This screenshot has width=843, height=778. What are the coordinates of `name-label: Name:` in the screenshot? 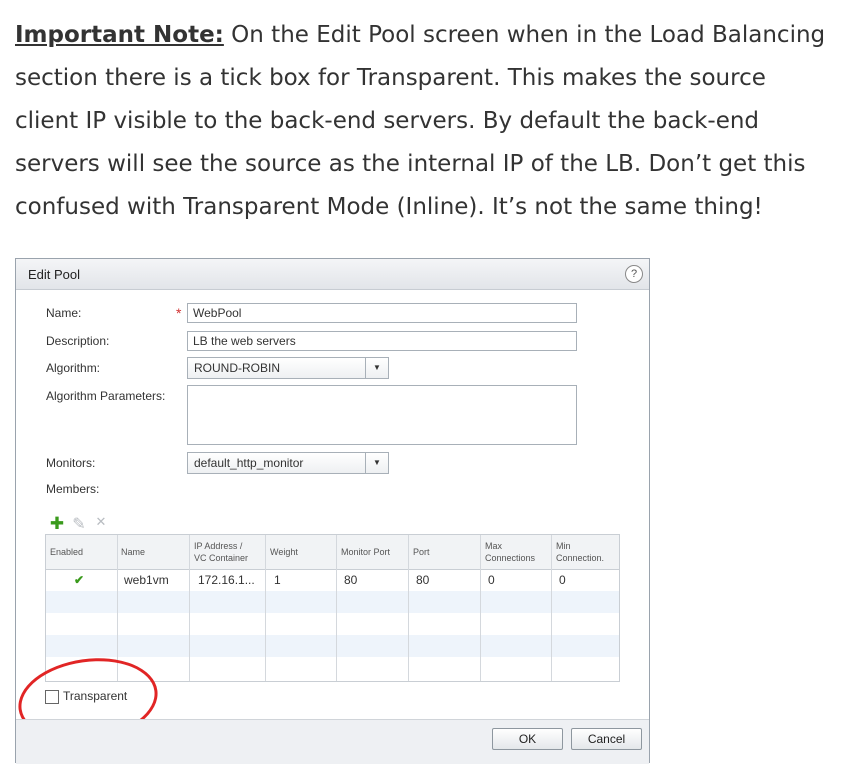 It's located at (64, 313).